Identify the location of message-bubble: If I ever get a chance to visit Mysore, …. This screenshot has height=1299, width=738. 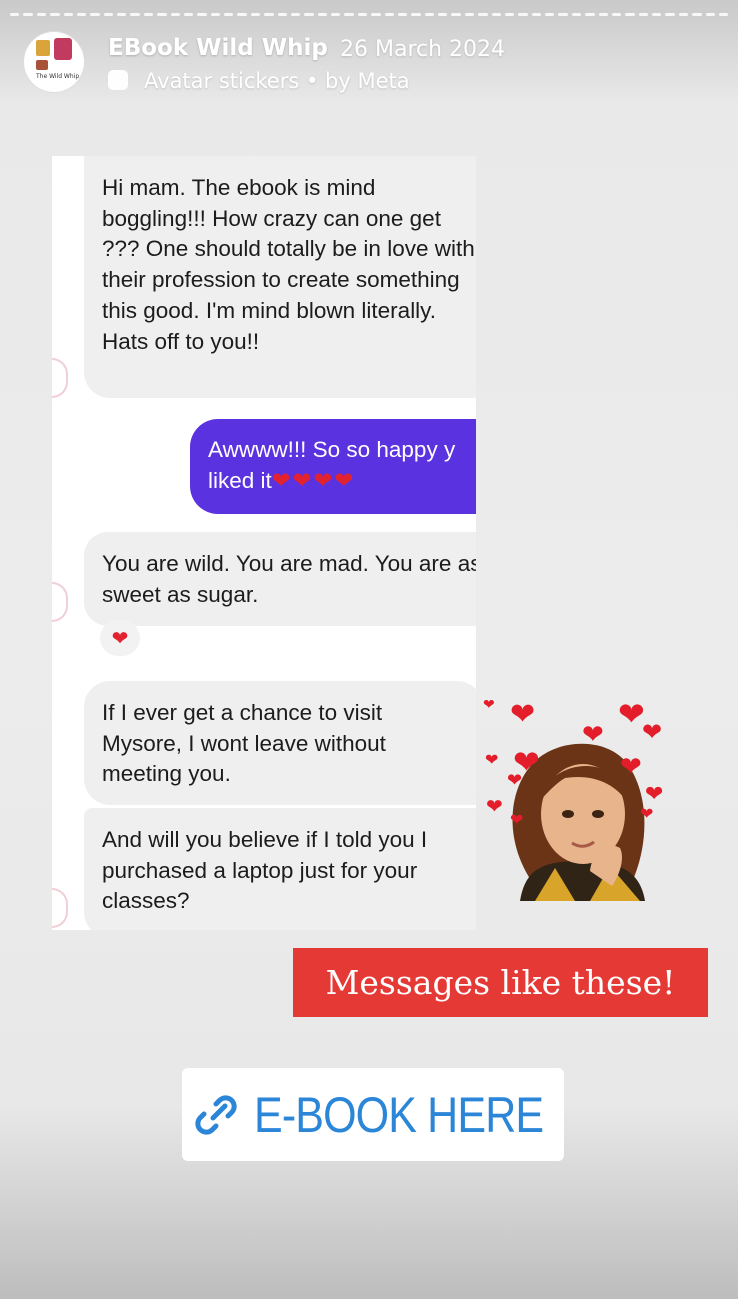
(280, 743).